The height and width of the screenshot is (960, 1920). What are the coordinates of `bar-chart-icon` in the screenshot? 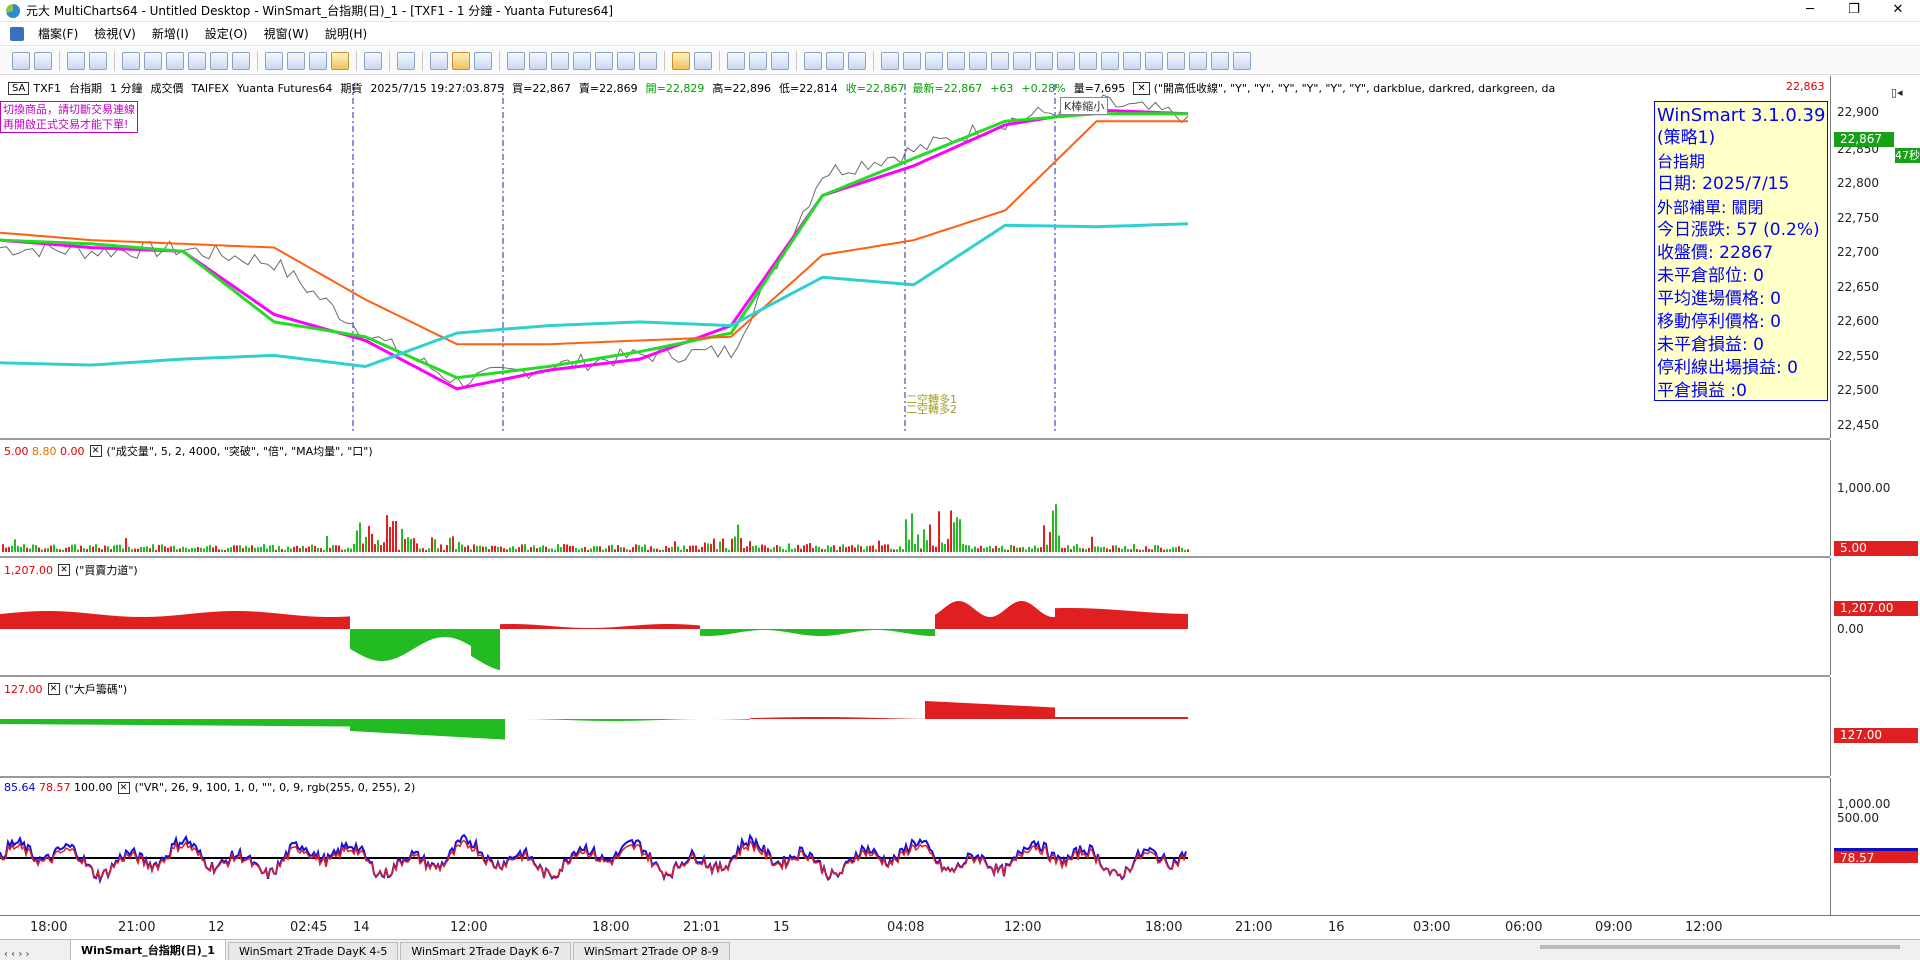 It's located at (439, 60).